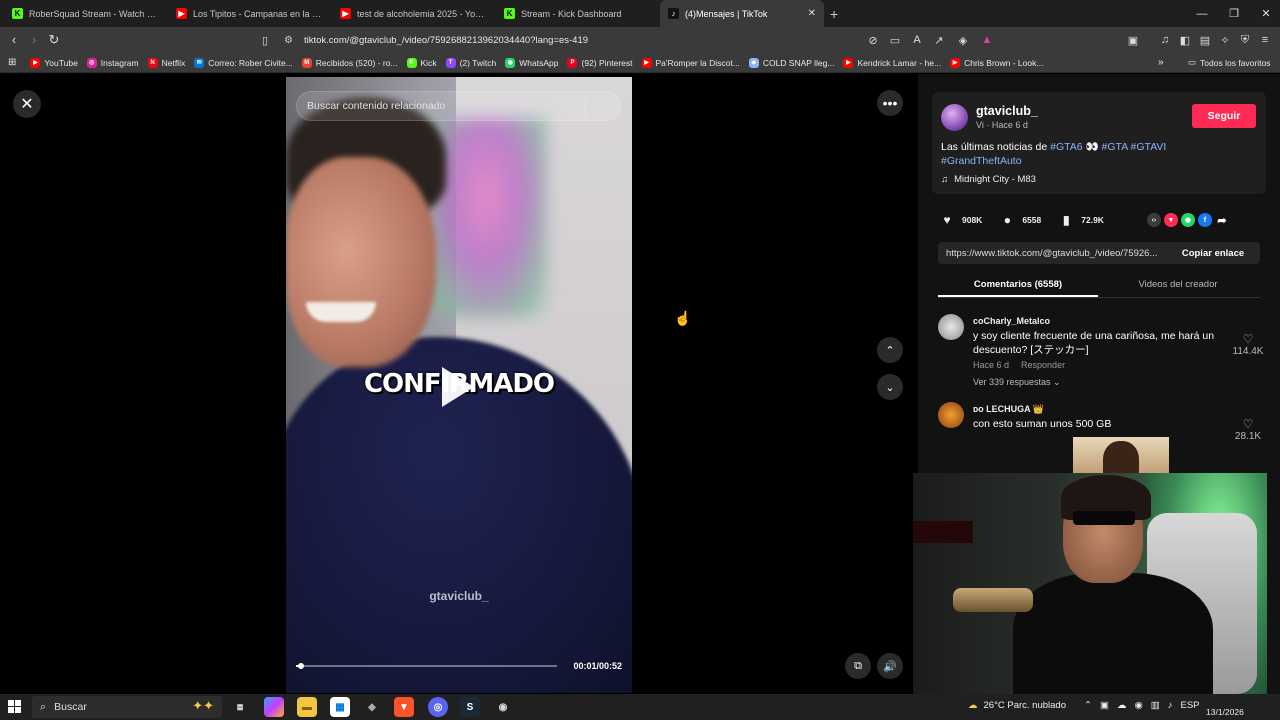 The width and height of the screenshot is (1280, 720). I want to click on cloud-icon: ☁, so click(1122, 705).